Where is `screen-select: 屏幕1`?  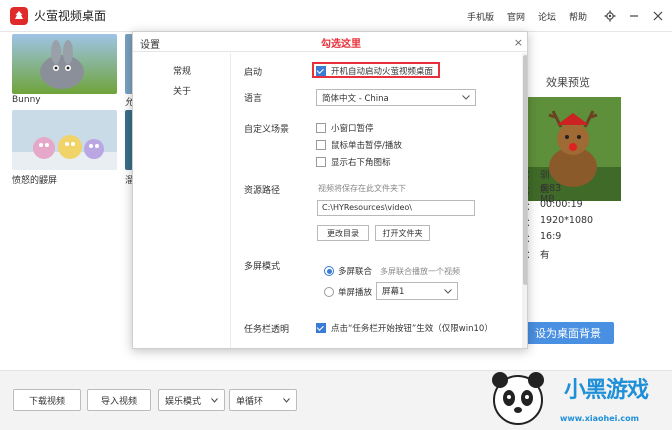
screen-select: 屏幕1 is located at coordinates (417, 291).